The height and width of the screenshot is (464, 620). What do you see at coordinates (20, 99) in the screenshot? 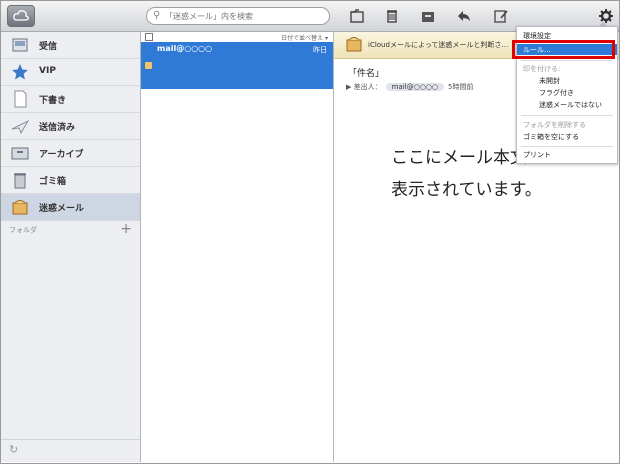
I see `draft-icon` at bounding box center [20, 99].